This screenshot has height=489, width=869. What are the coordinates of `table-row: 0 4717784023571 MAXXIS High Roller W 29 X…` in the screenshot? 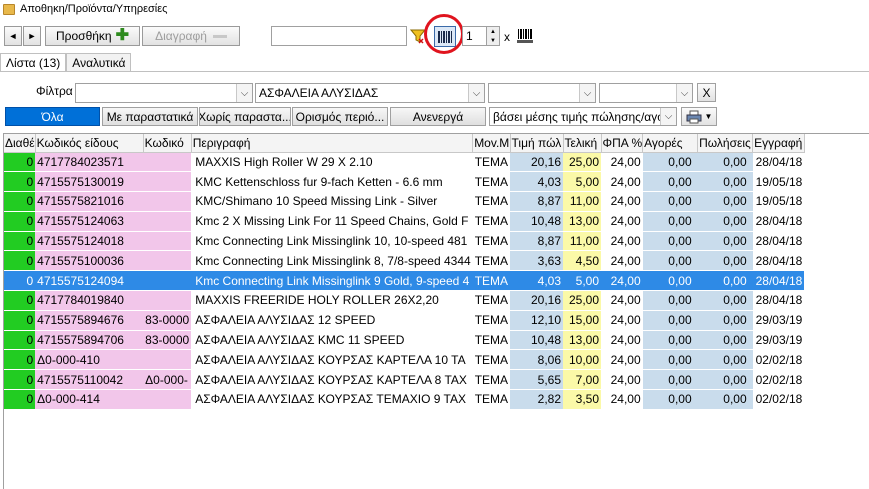 It's located at (404, 162).